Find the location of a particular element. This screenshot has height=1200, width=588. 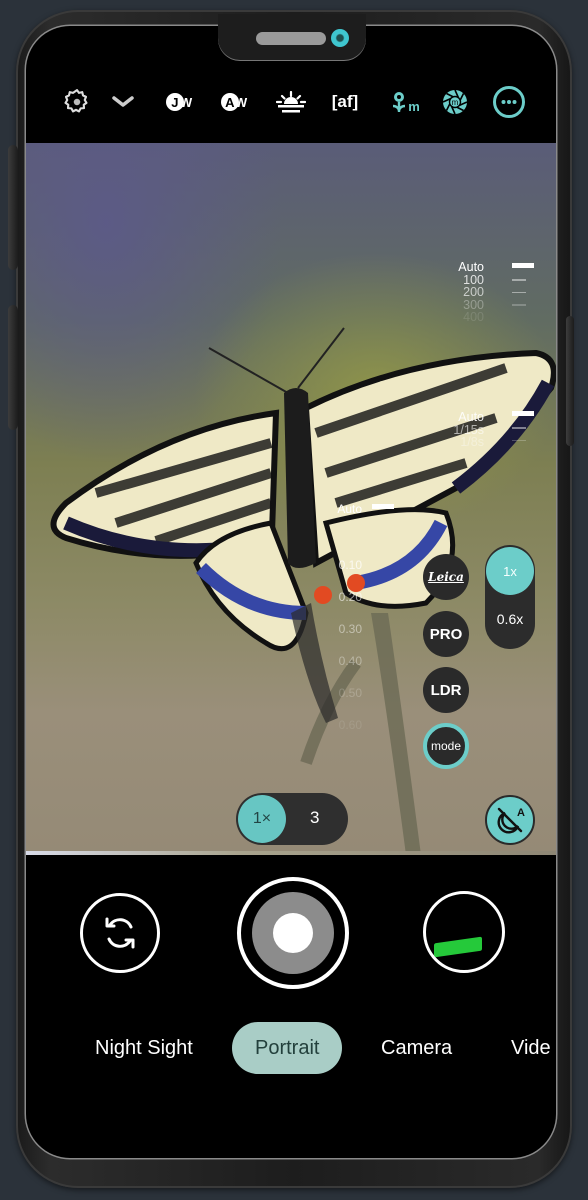

focus-slider: Auto 0.00 0.10 0.20 0.30 0.40 0.50 0.60 is located at coordinates (339, 621).